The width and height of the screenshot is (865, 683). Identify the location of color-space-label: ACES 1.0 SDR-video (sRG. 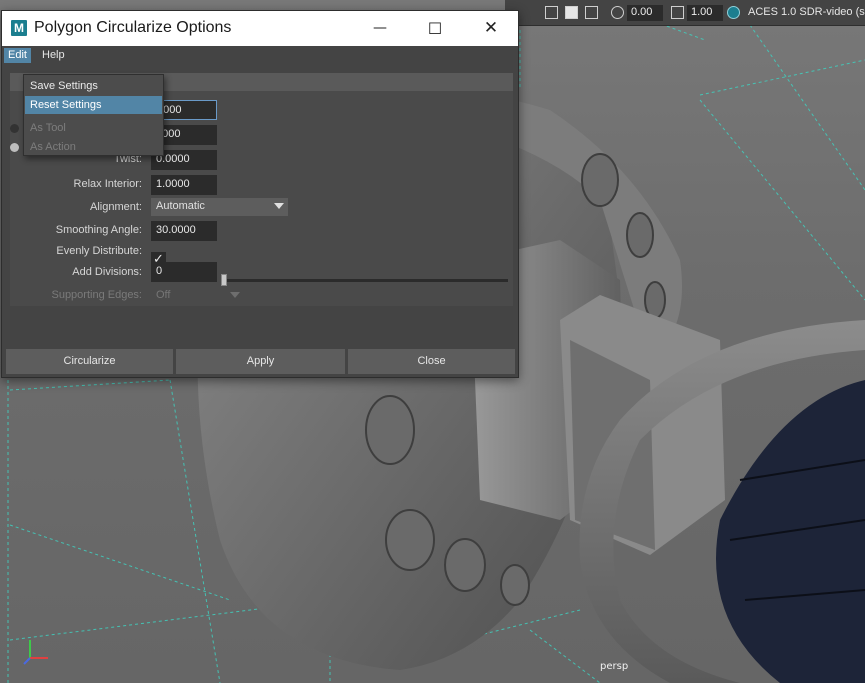
(806, 12).